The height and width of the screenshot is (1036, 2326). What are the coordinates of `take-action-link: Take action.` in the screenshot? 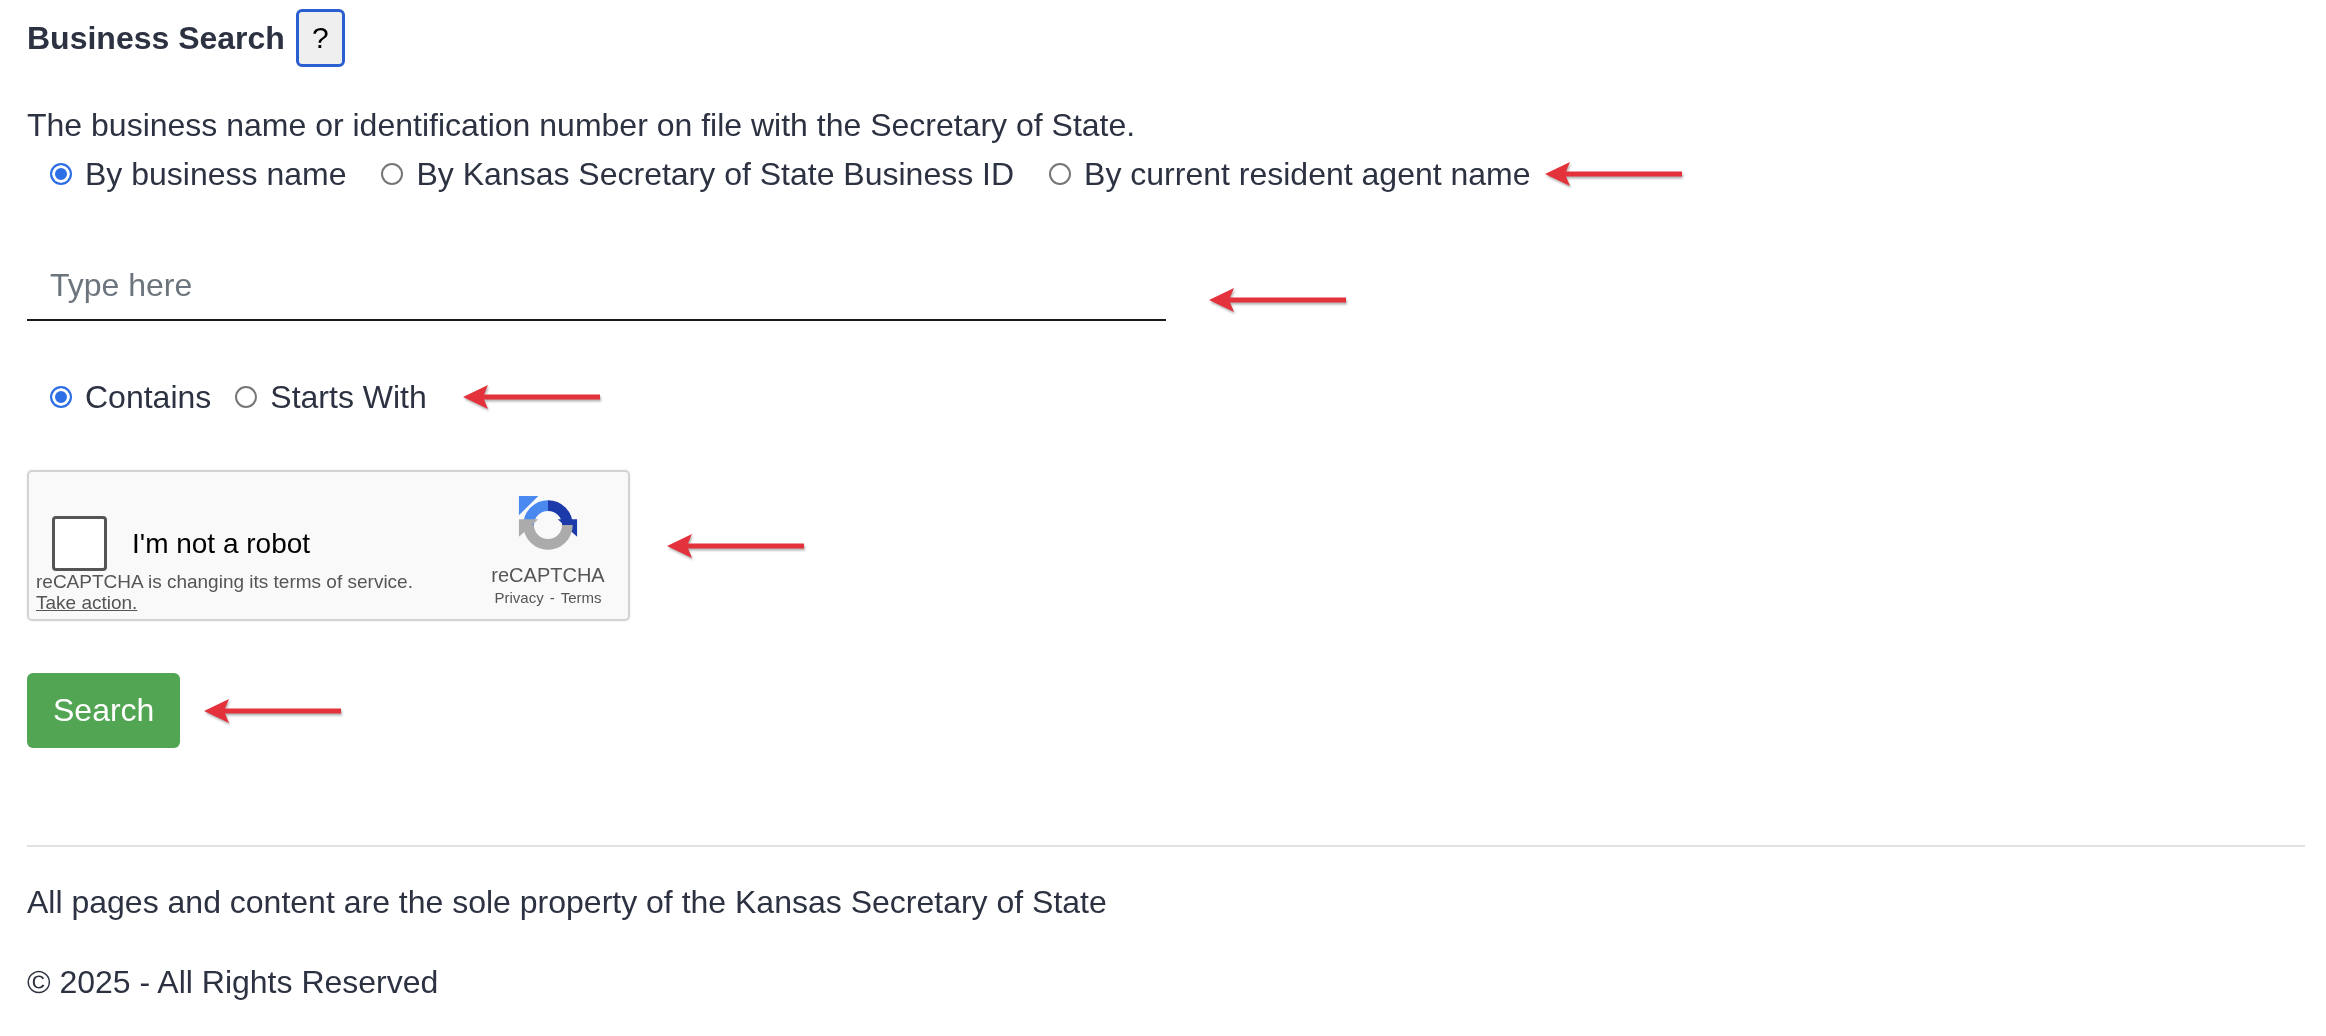 It's located at (87, 602).